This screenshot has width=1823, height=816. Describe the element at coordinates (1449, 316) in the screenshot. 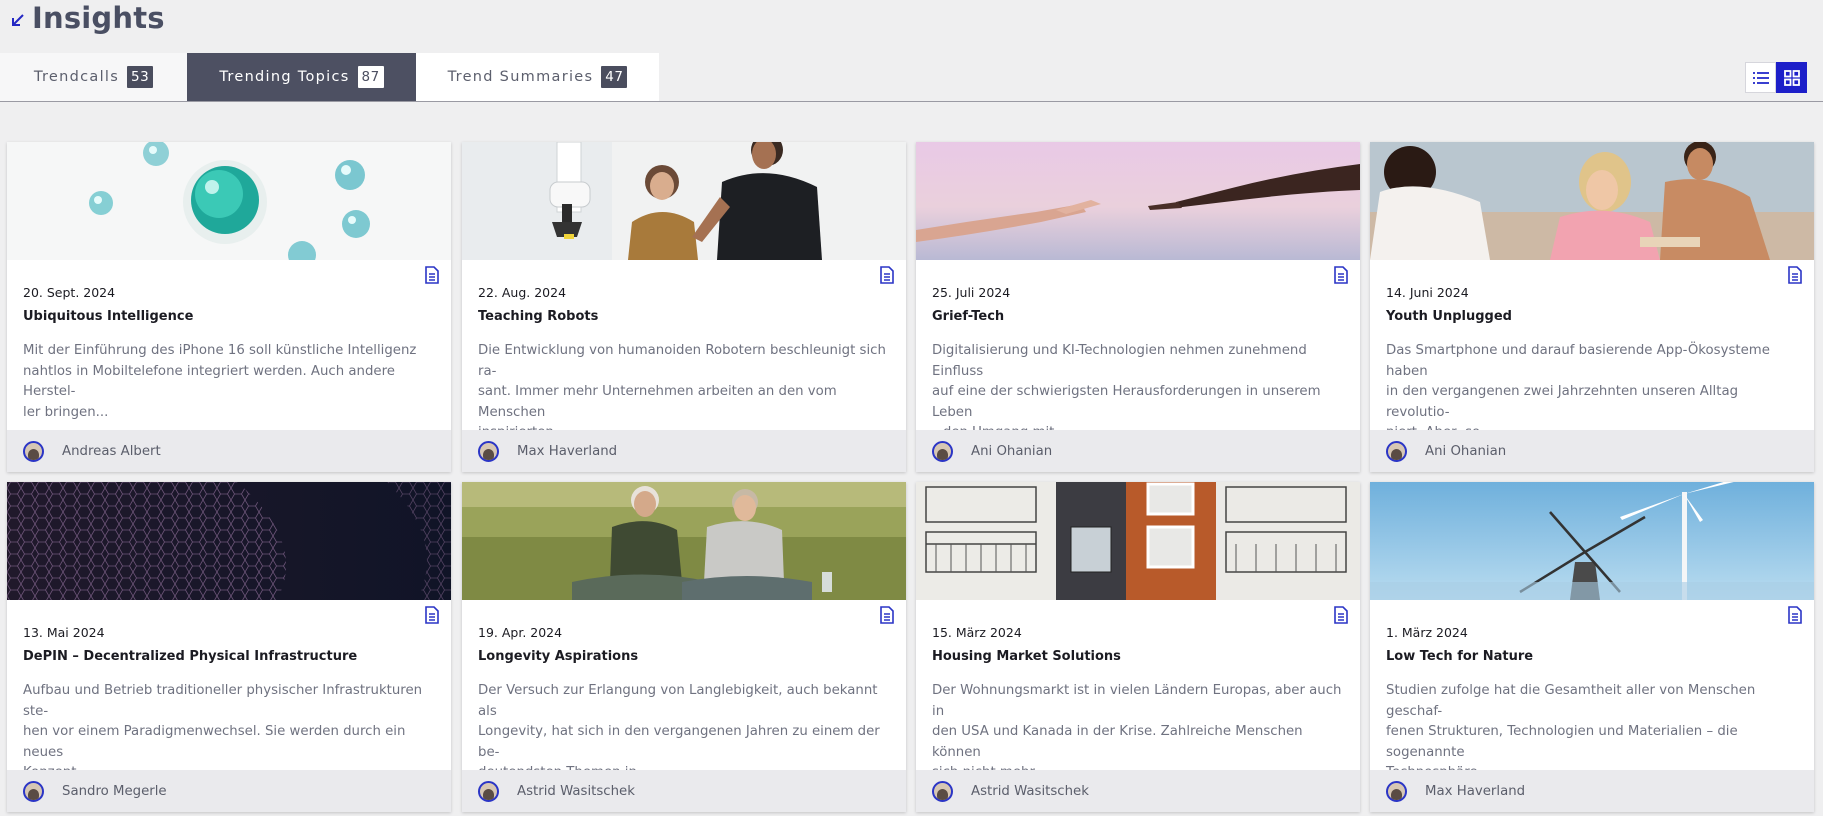

I see `card-title: Youth Unplugged` at that location.